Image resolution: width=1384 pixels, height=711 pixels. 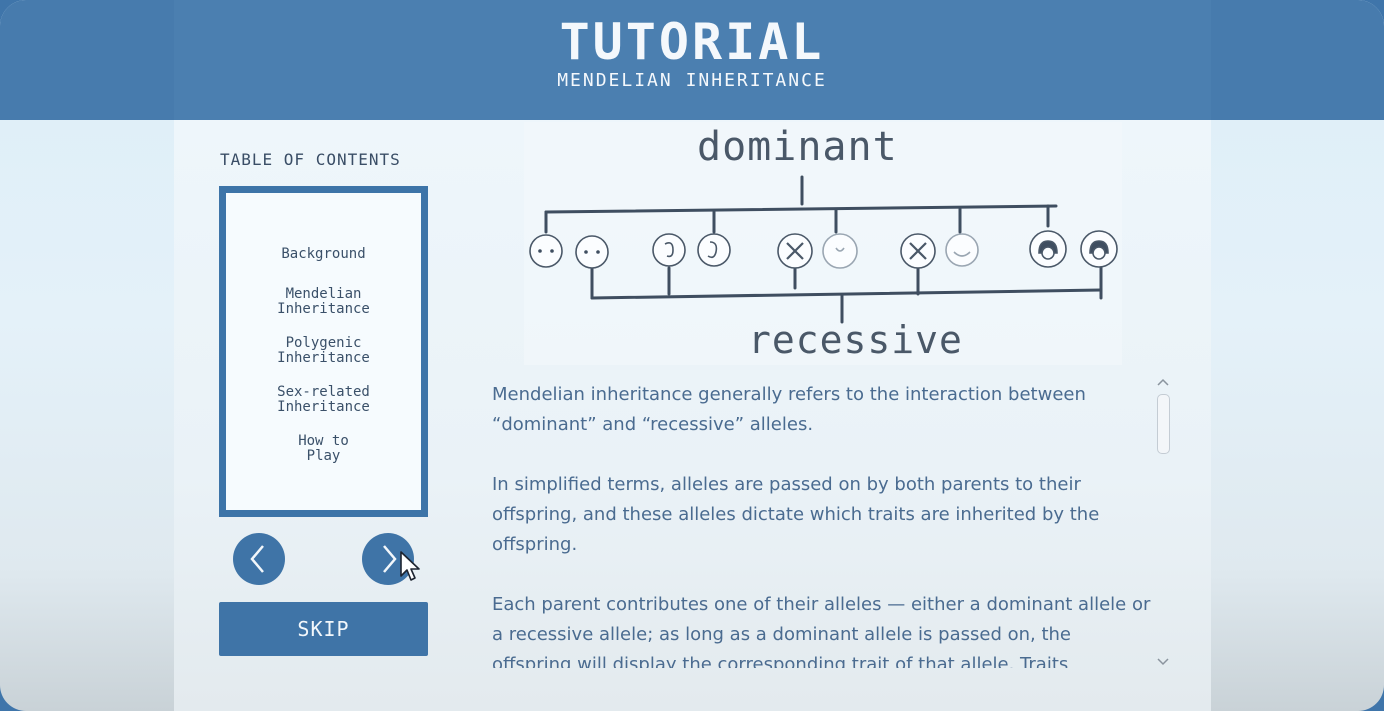 I want to click on text-scrollbar, so click(x=1163, y=522).